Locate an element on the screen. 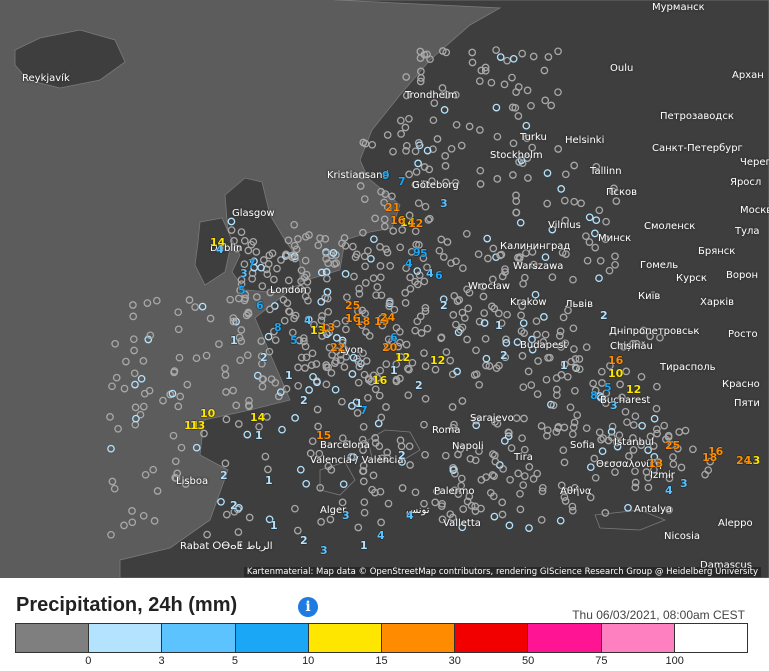 The image size is (769, 671). city-label: Nicosia is located at coordinates (682, 536).